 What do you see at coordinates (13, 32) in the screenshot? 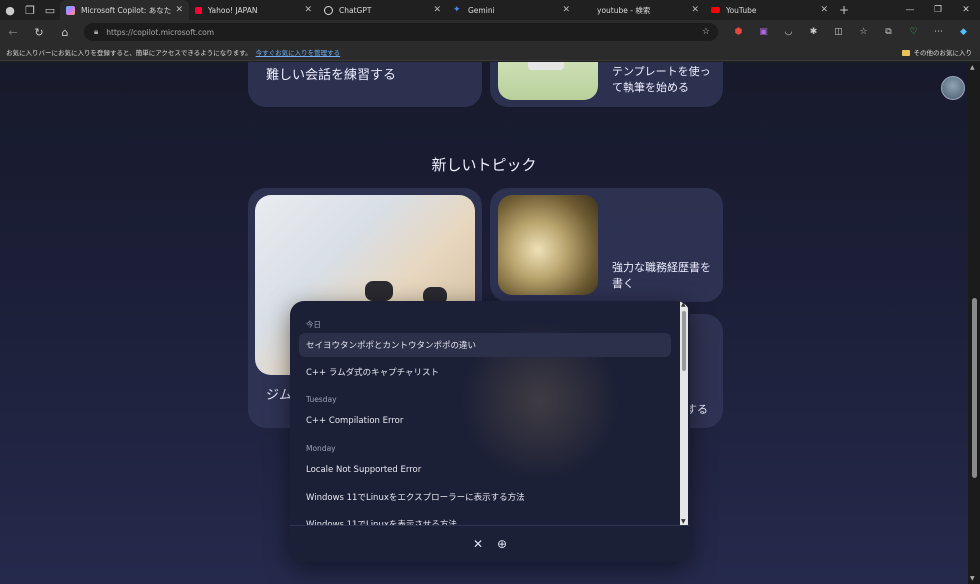
I see `back-icon: ←` at bounding box center [13, 32].